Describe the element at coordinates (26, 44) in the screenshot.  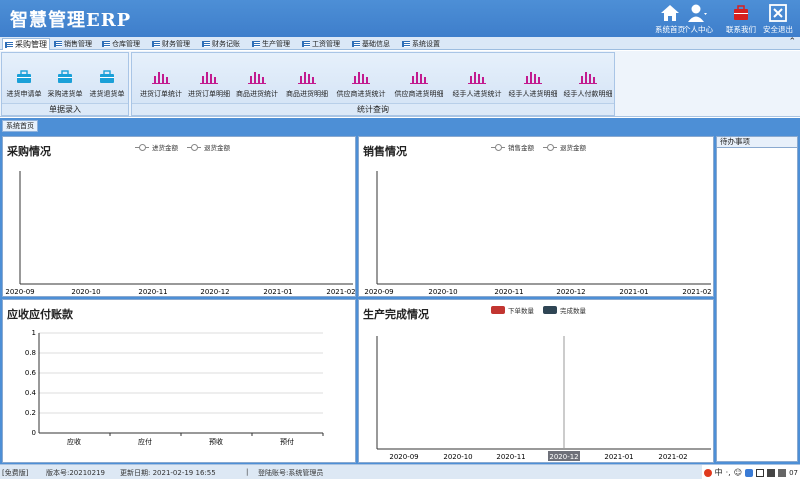
I see `tab-purchase: 采购管理` at that location.